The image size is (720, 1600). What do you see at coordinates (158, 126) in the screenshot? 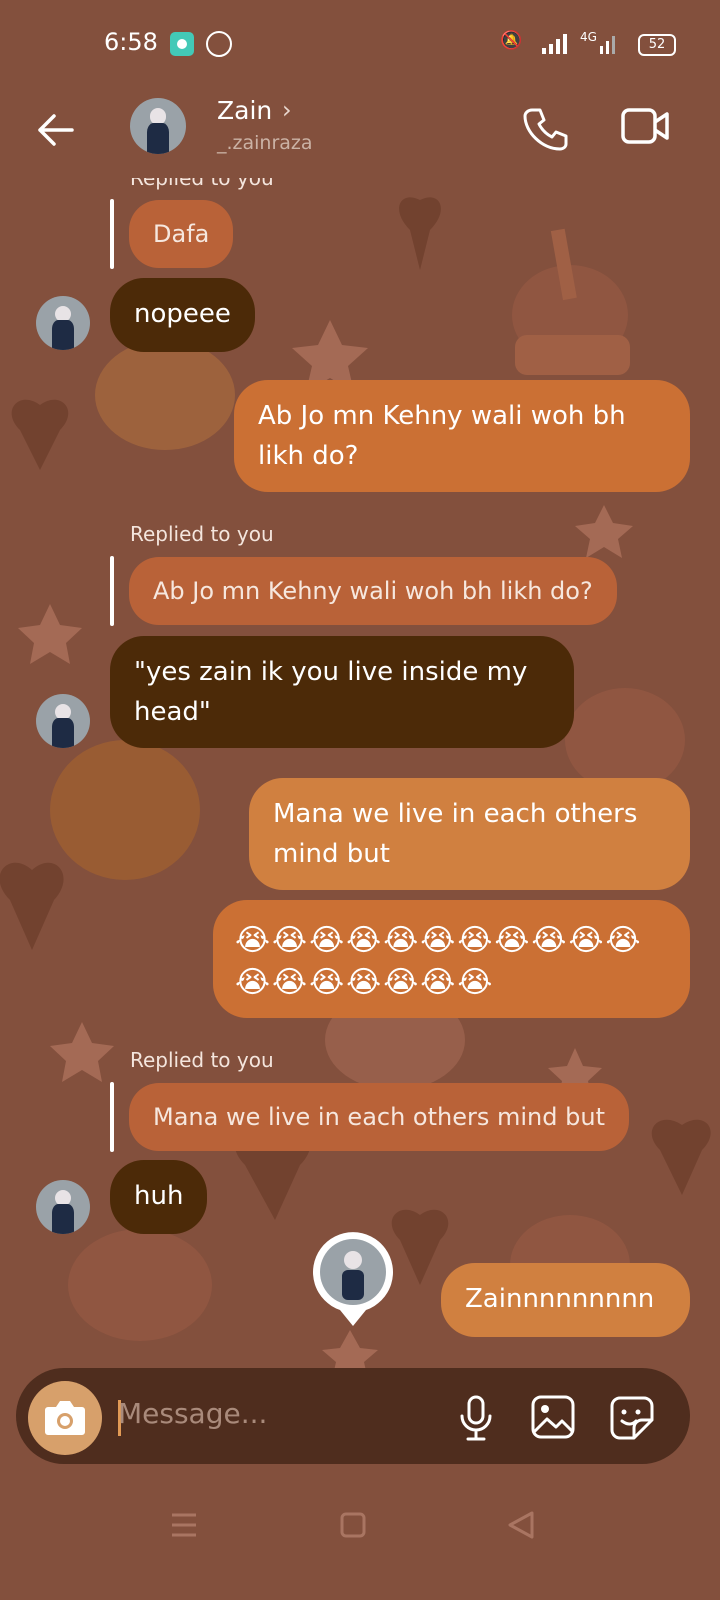
I see `header-avatar-top` at bounding box center [158, 126].